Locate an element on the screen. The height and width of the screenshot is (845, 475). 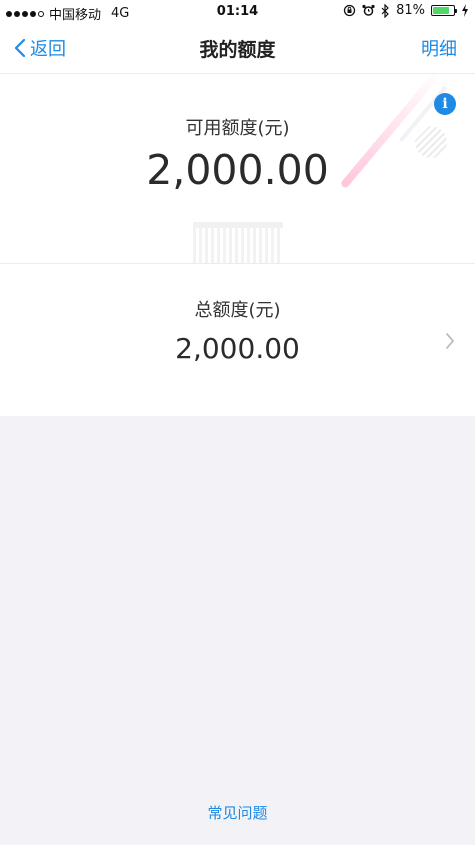
page-title: 我的额度 is located at coordinates (237, 50).